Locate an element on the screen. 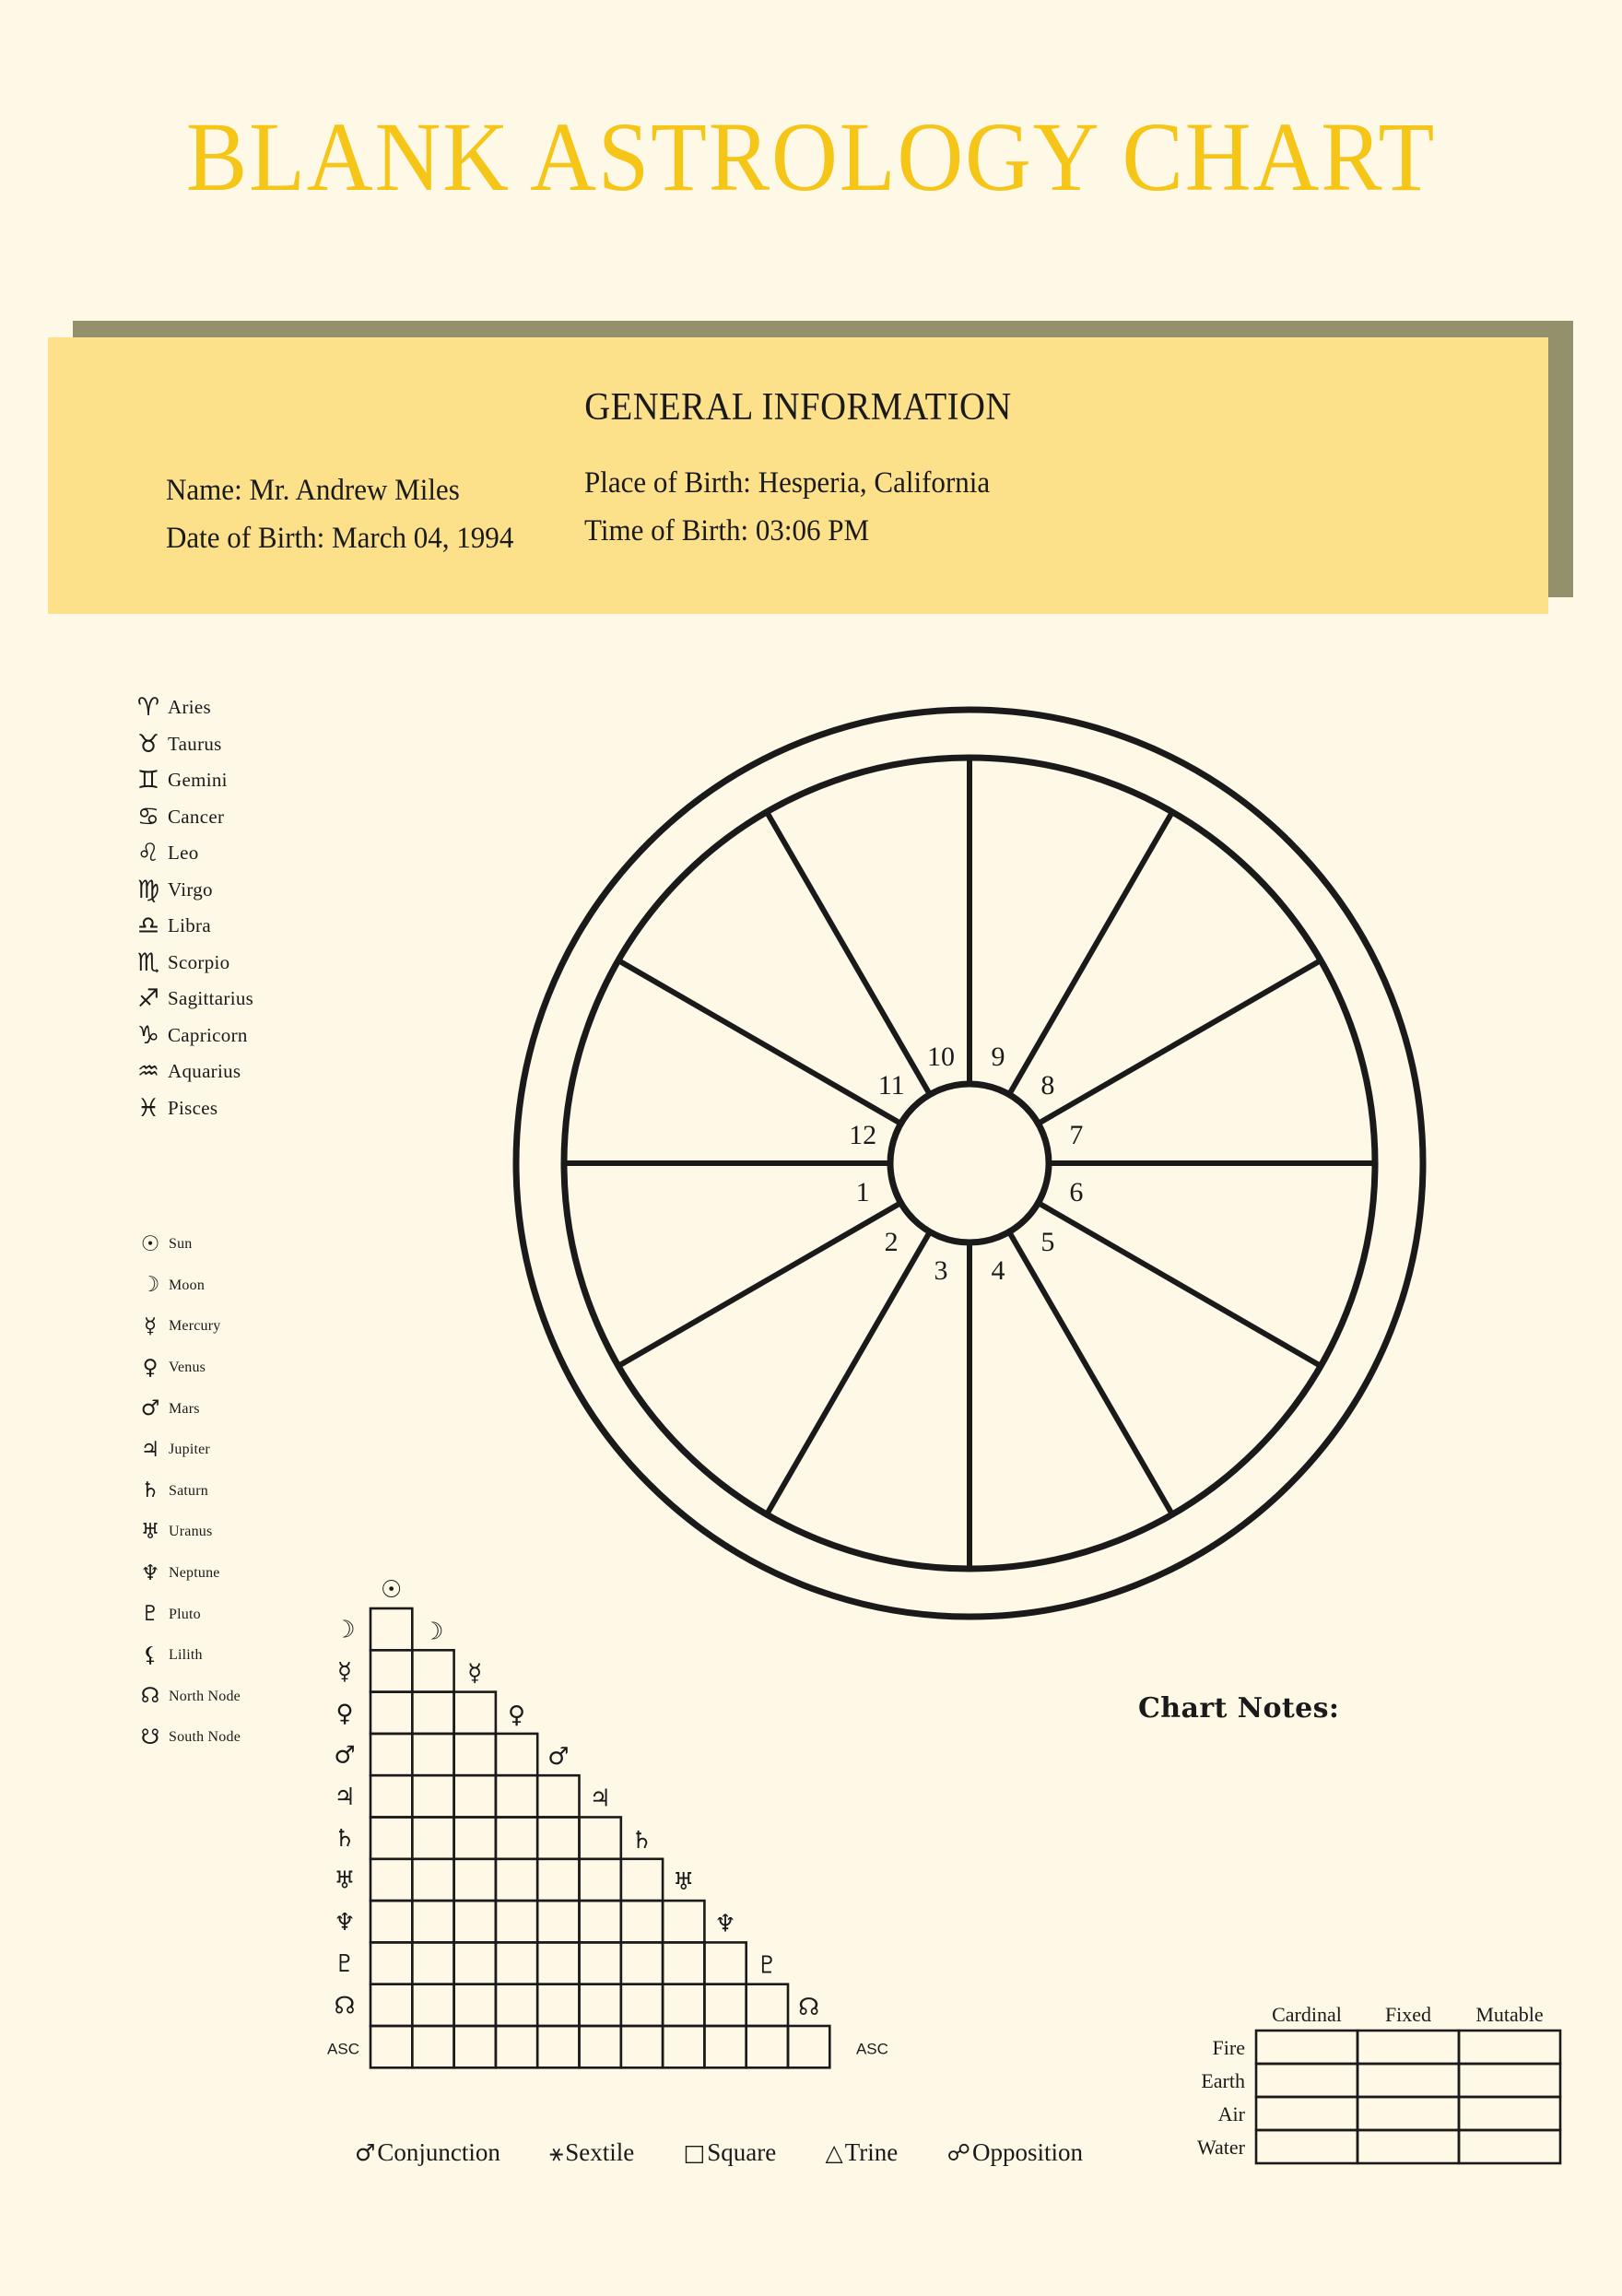  sign-label: Pisces is located at coordinates (193, 1107).